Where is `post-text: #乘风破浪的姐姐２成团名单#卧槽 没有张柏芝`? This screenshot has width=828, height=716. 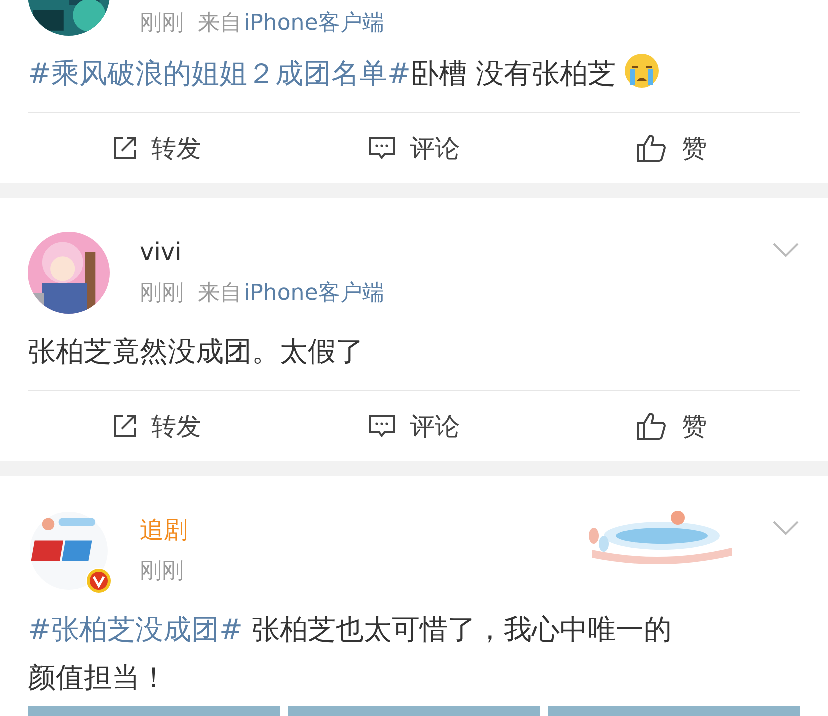
post-text: #乘风破浪的姐姐２成团名单#卧槽 没有张柏芝 is located at coordinates (353, 74).